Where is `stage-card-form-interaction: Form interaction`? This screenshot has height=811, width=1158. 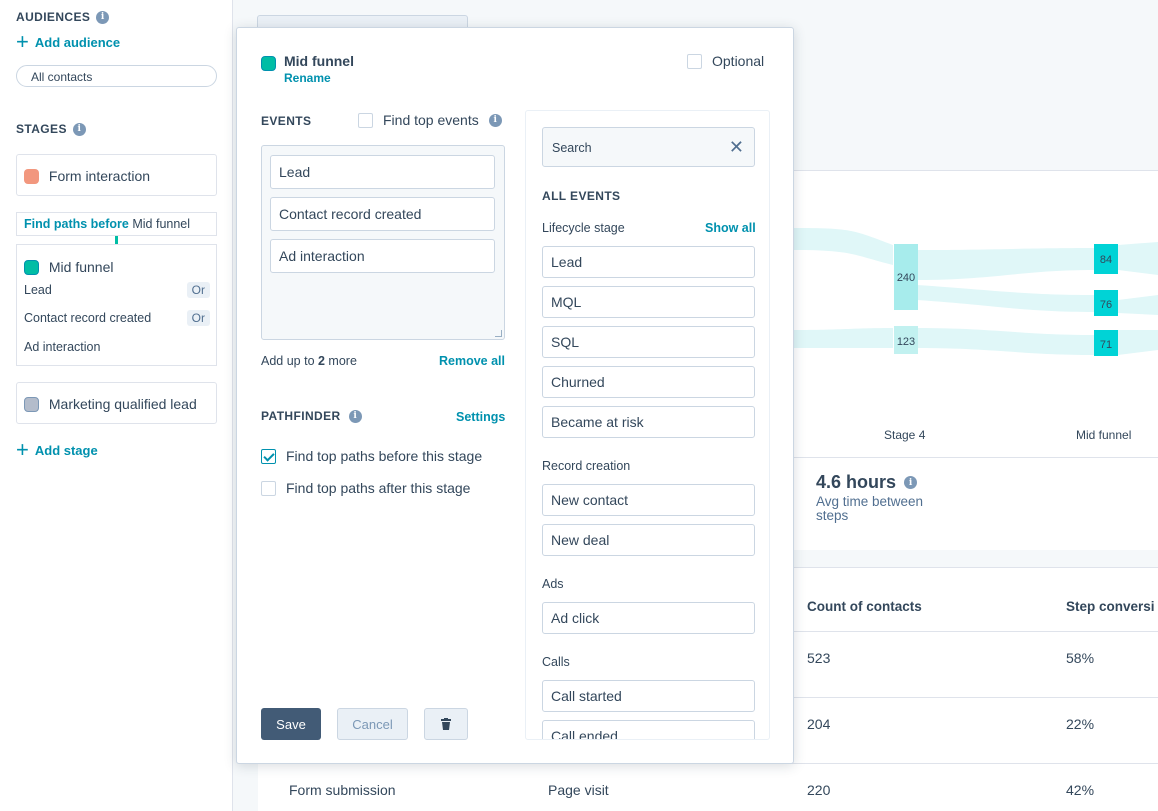 stage-card-form-interaction: Form interaction is located at coordinates (116, 175).